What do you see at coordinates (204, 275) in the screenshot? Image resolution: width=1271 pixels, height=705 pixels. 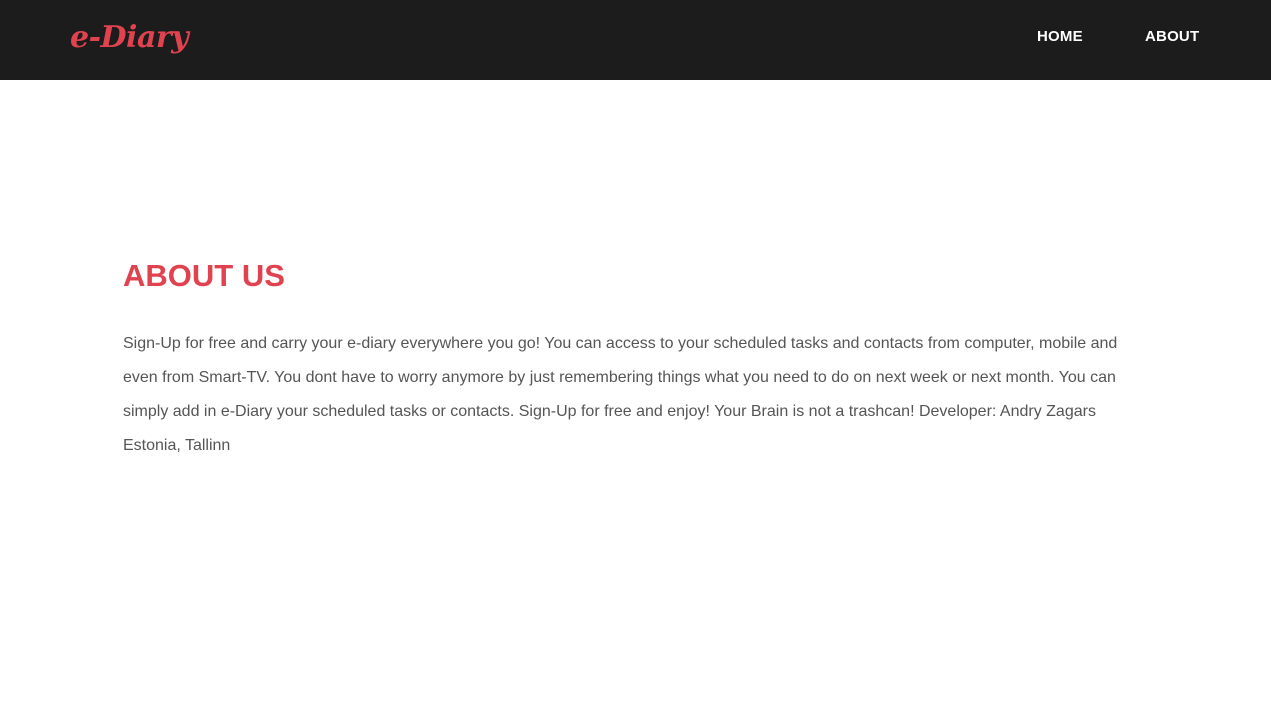 I see `about-heading: ABOUT US` at bounding box center [204, 275].